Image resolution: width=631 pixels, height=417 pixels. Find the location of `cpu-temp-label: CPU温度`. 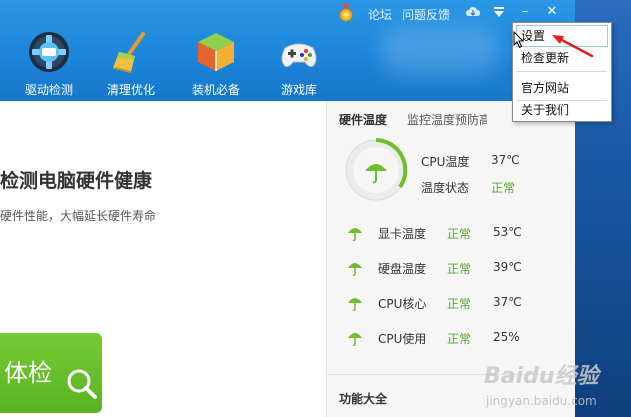

cpu-temp-label: CPU温度 is located at coordinates (445, 162).